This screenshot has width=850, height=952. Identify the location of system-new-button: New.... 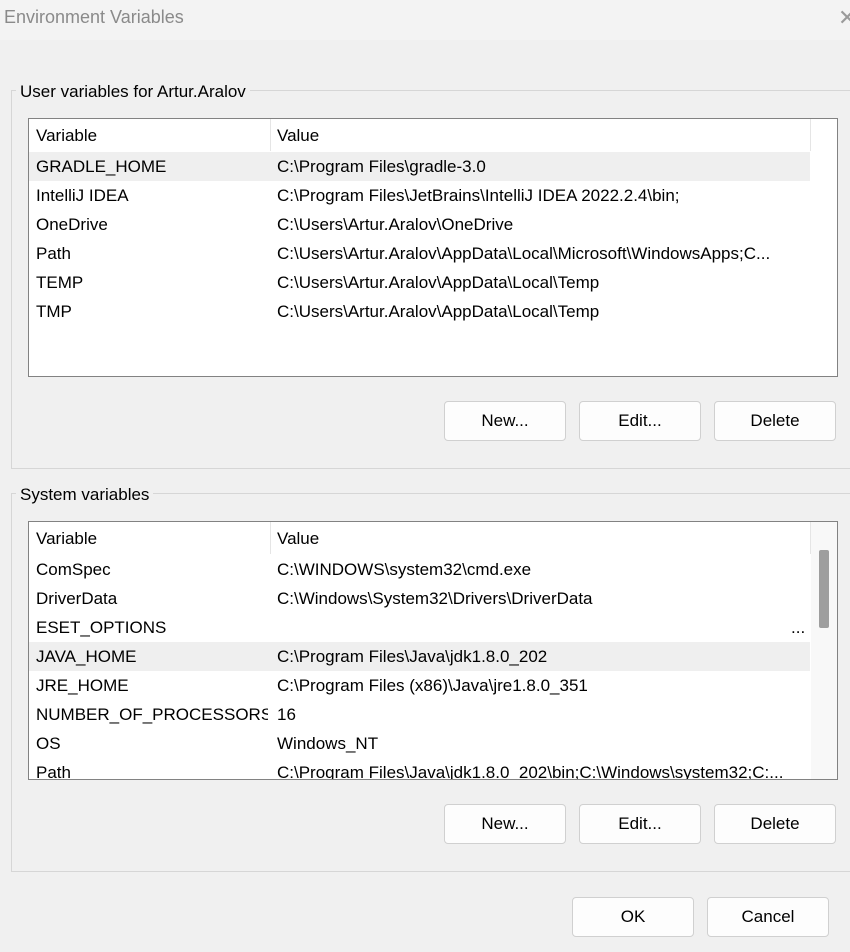
(505, 824).